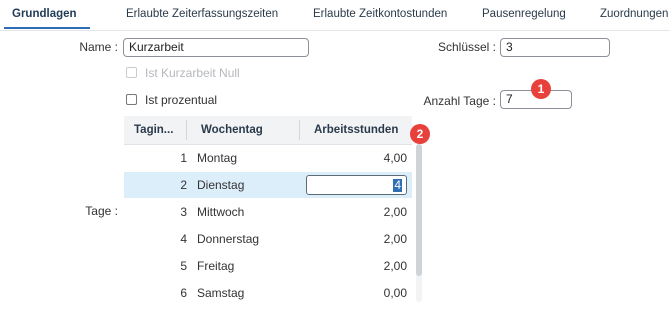 The height and width of the screenshot is (311, 670). What do you see at coordinates (420, 134) in the screenshot?
I see `annotation-badge-2: 2` at bounding box center [420, 134].